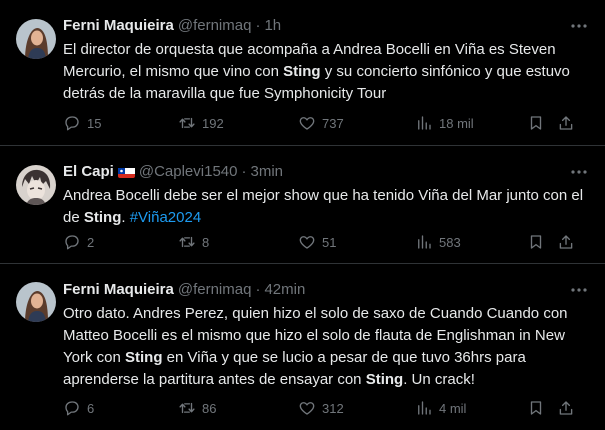 The width and height of the screenshot is (605, 430). I want to click on text-segment: ., so click(125, 217).